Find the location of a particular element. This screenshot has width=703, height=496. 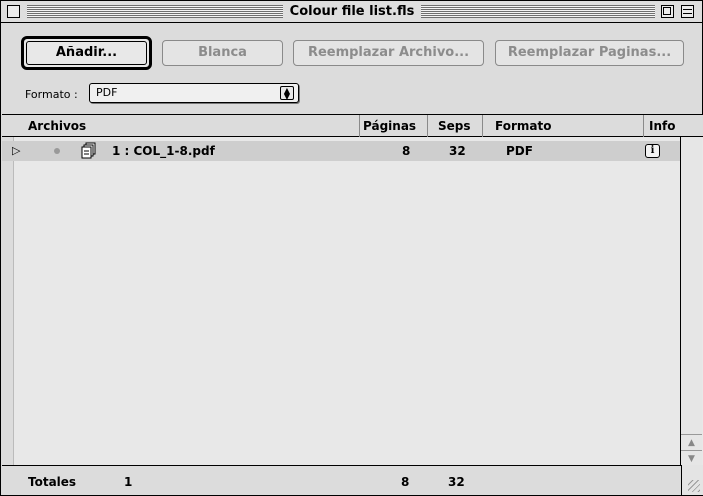

totals-seps: 32 is located at coordinates (456, 482).